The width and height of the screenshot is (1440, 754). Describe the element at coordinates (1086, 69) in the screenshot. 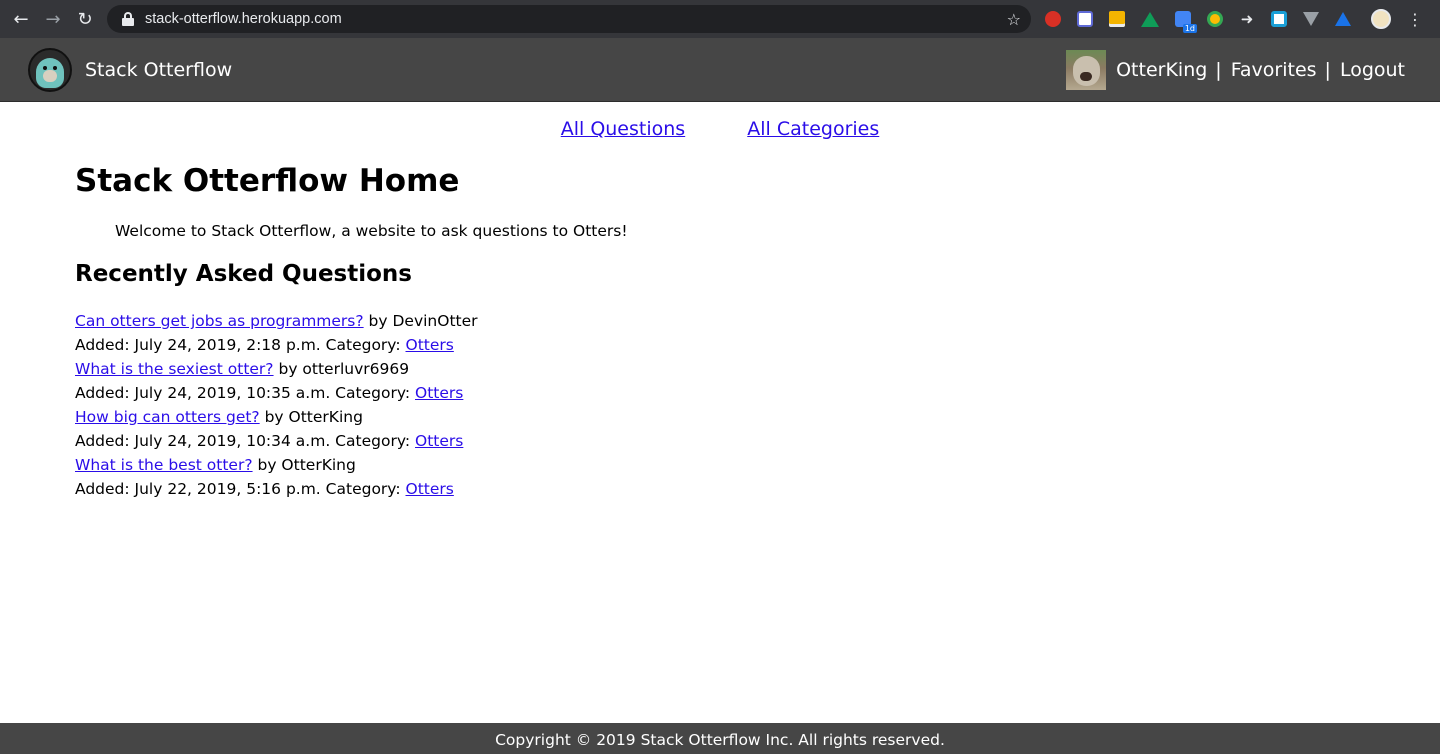

I see `user-avatar` at that location.